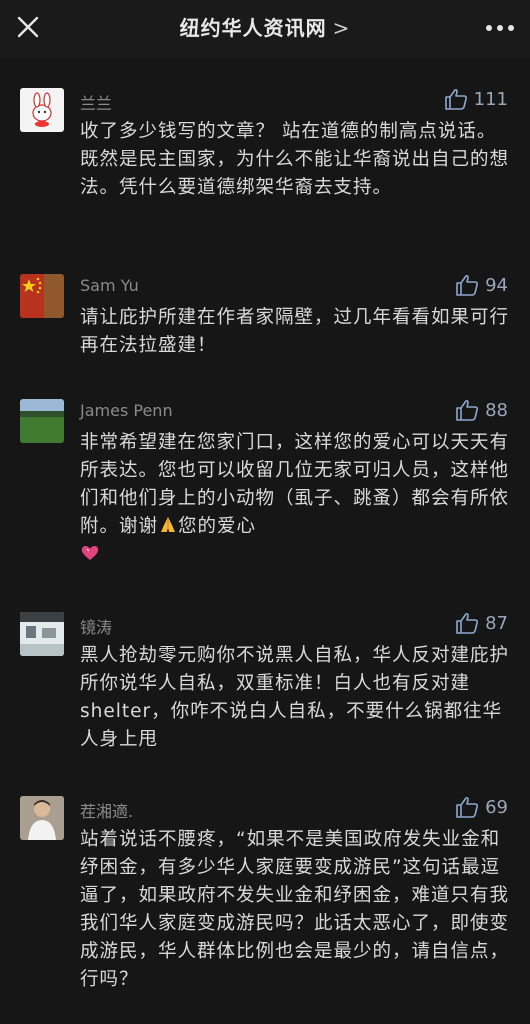 The width and height of the screenshot is (530, 1024). I want to click on pink-heart-emoji-icon, so click(90, 553).